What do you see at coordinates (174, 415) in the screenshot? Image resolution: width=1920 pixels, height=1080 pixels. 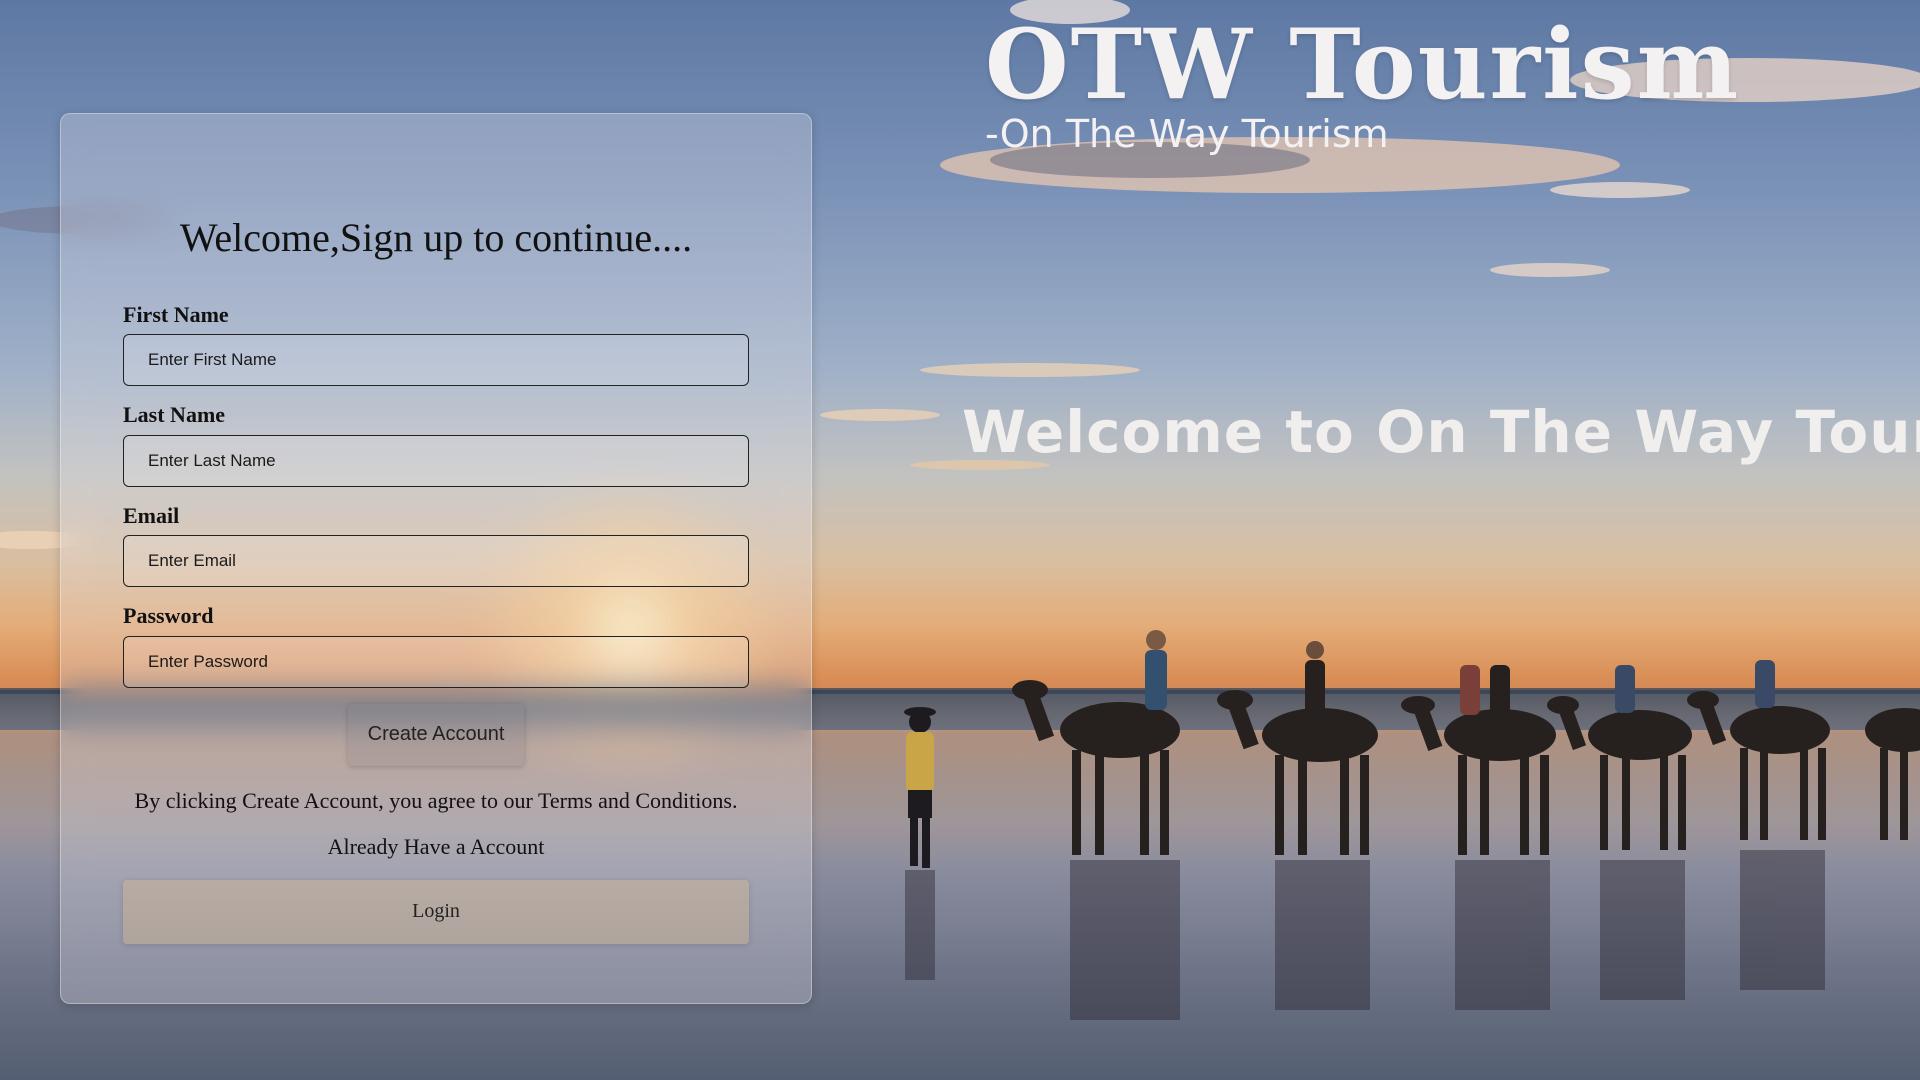 I see `last-name-label: Last Name` at bounding box center [174, 415].